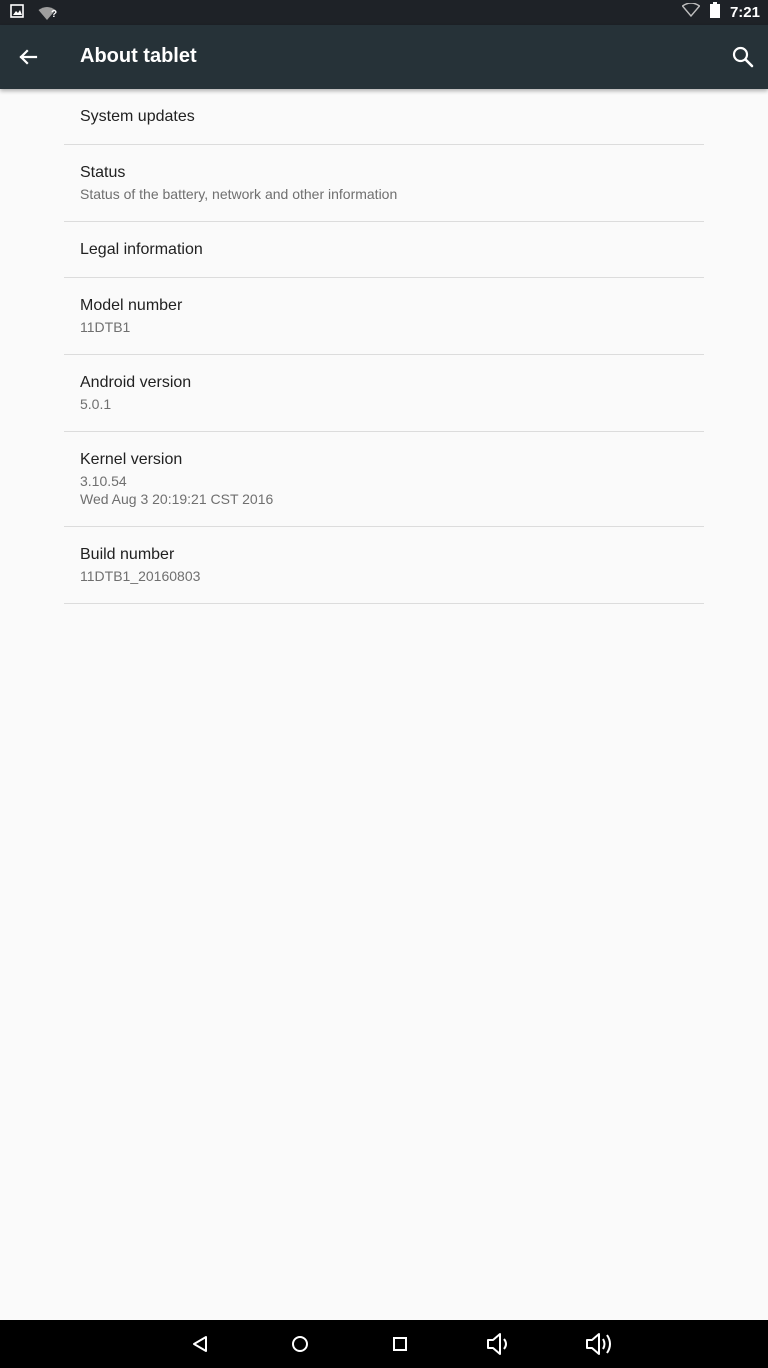  Describe the element at coordinates (300, 1344) in the screenshot. I see `home-circle-icon` at that location.